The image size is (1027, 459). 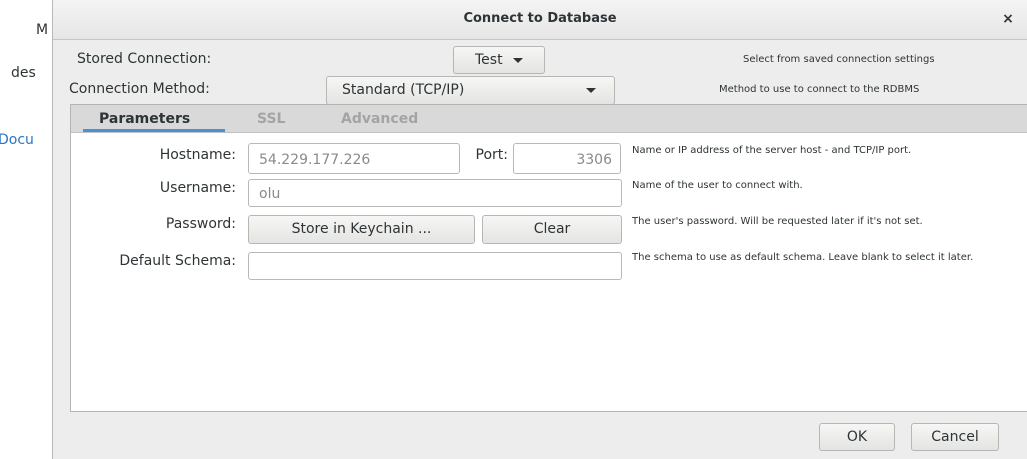 I want to click on stored-connection-hint: Select from saved connection settings, so click(x=839, y=59).